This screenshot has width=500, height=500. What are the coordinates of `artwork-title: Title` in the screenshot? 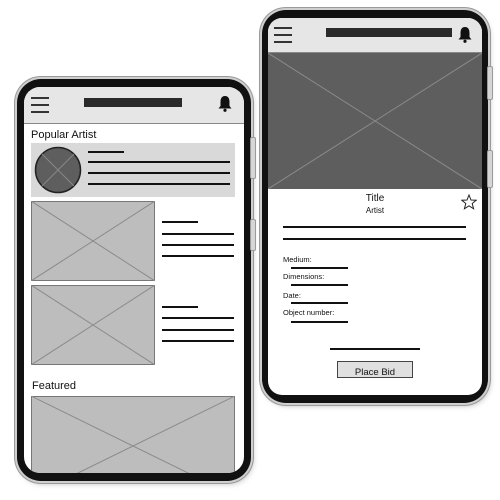 It's located at (375, 198).